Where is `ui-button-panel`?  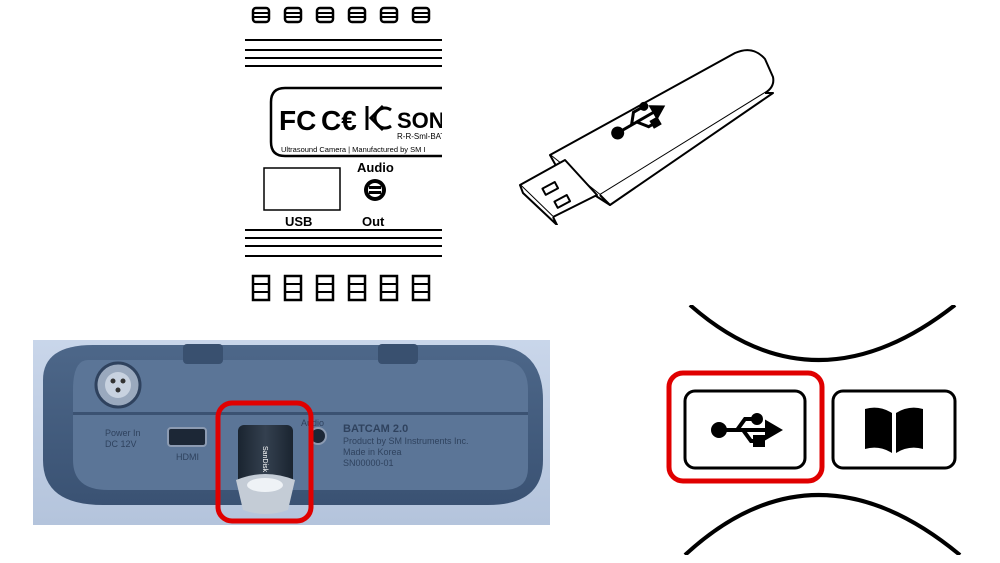 ui-button-panel is located at coordinates (815, 430).